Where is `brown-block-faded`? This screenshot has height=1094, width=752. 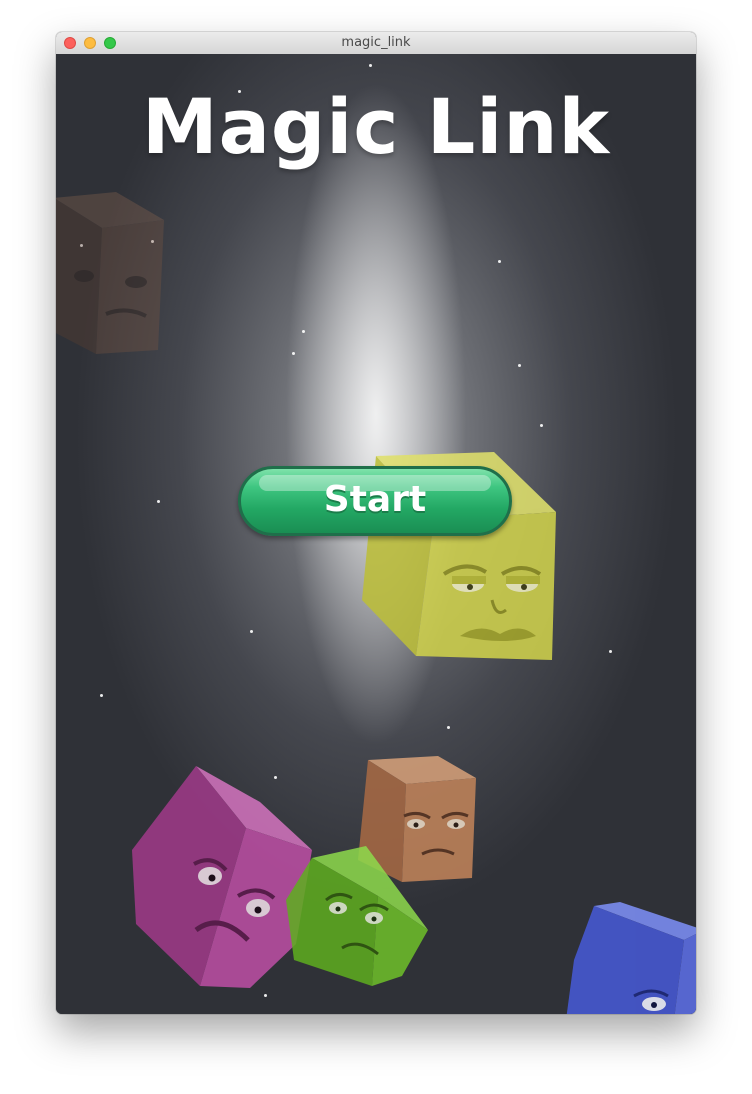 brown-block-faded is located at coordinates (110, 273).